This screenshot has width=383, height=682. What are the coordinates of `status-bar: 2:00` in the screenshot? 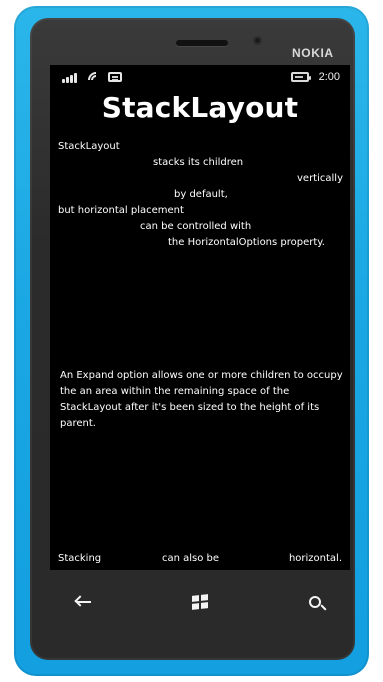 It's located at (200, 77).